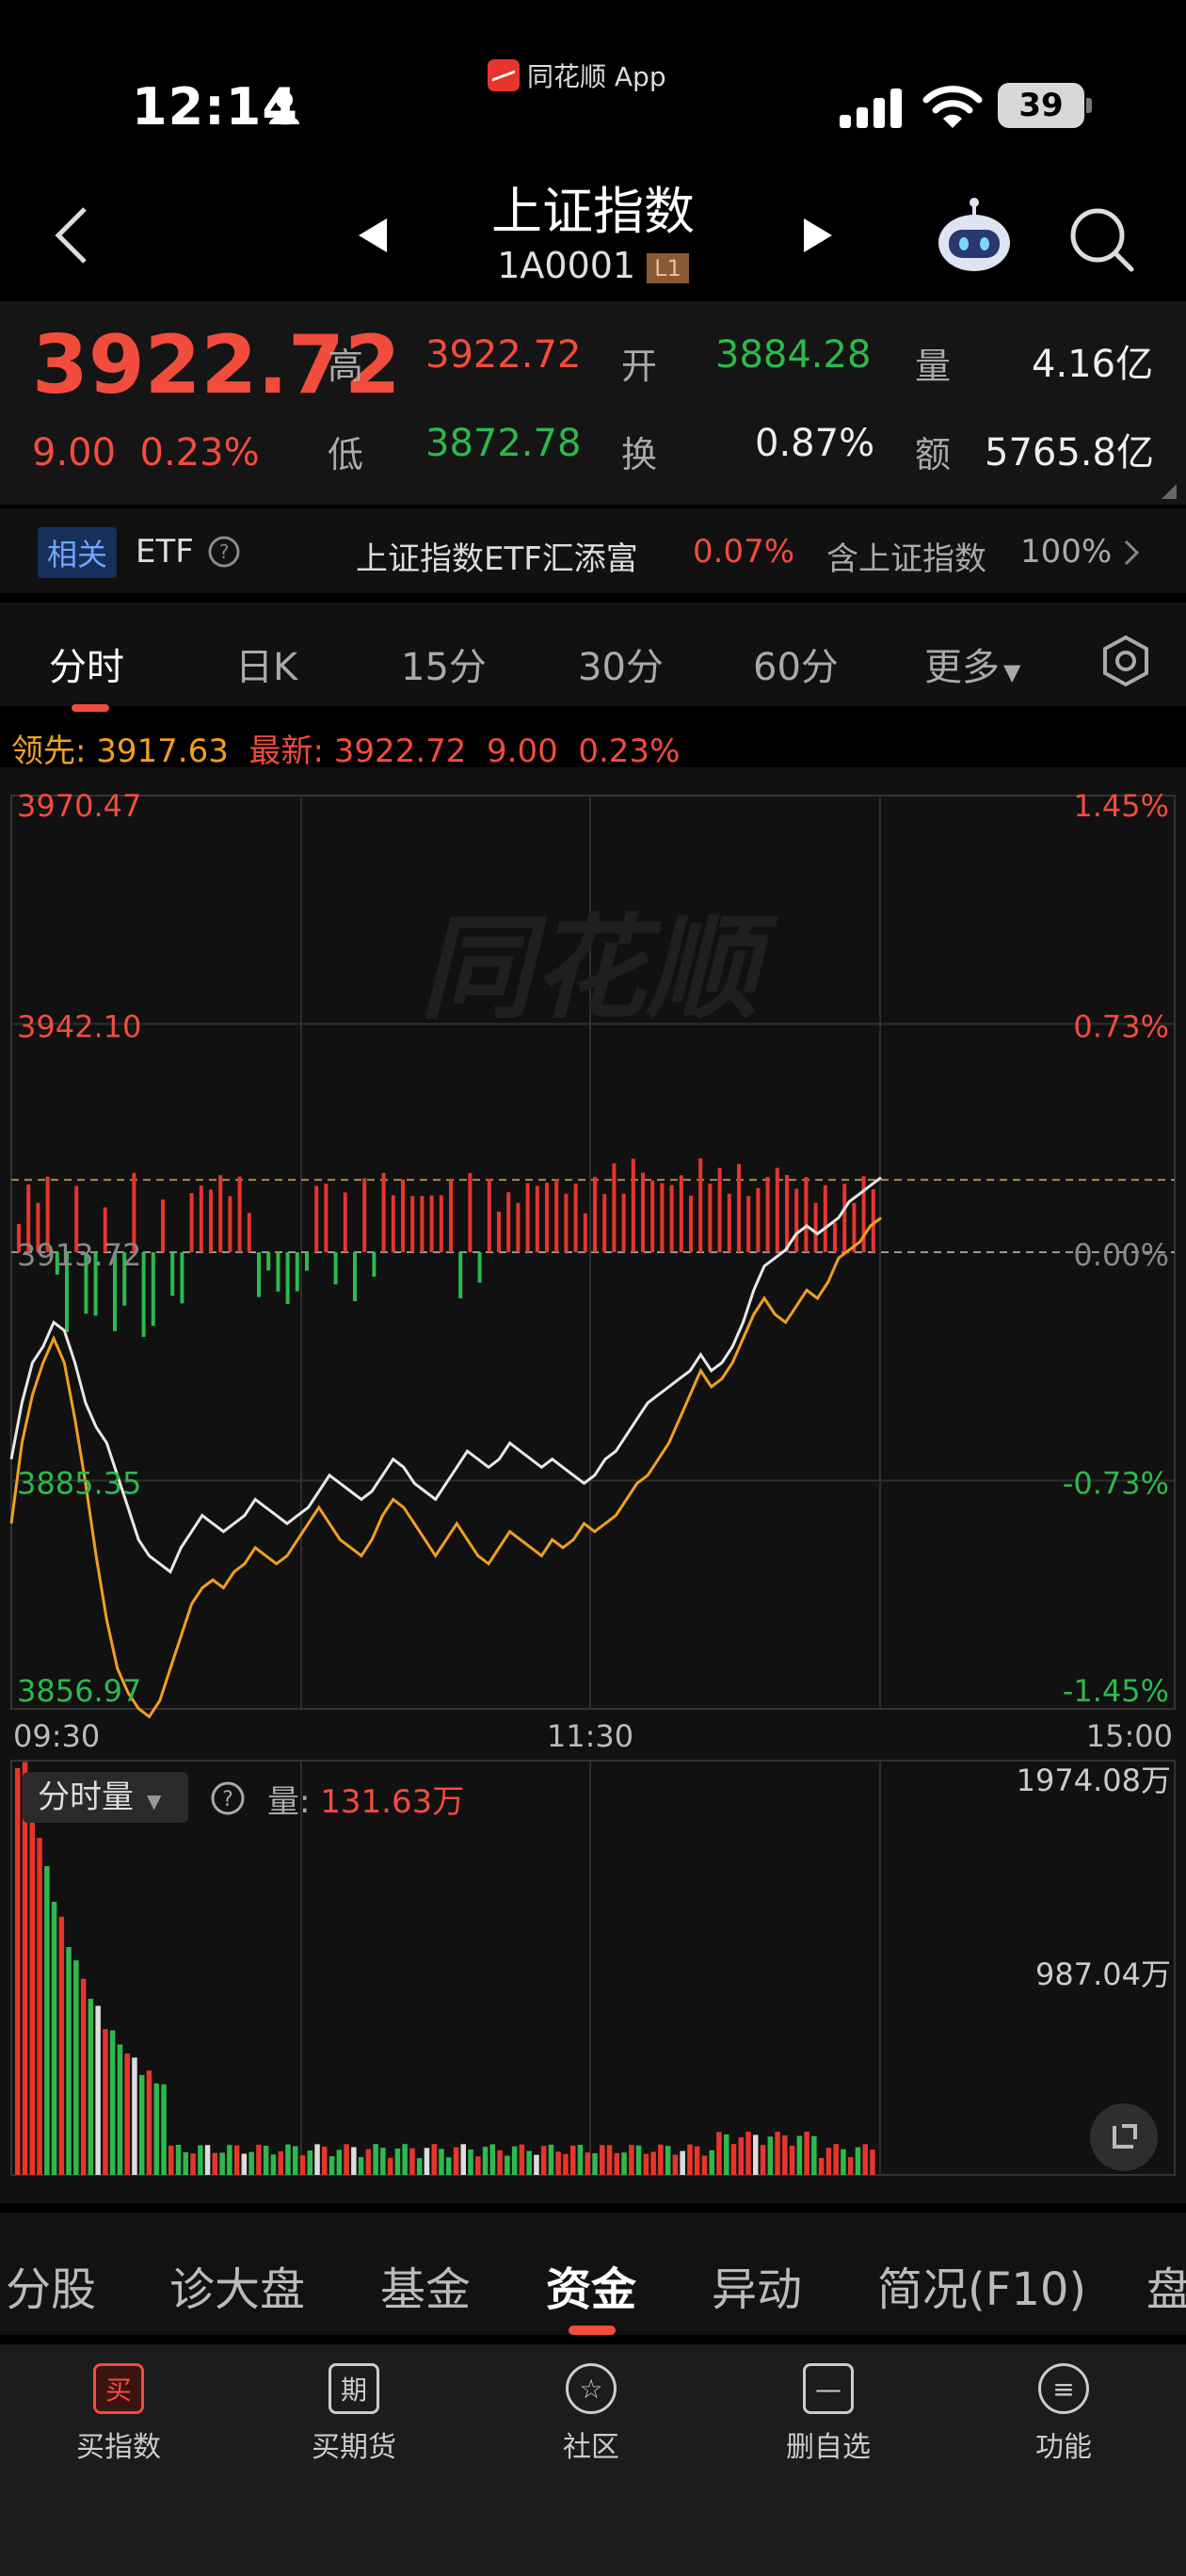 The image size is (1186, 2576). I want to click on buy-futures-button: 期 买期货, so click(354, 2414).